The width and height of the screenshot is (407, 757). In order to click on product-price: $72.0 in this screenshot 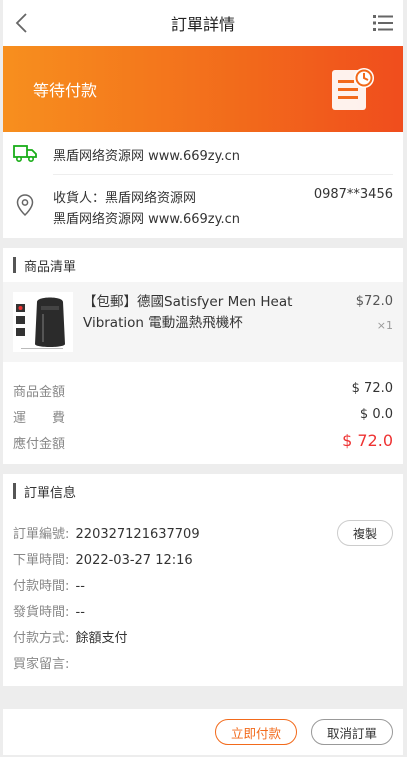, I will do `click(374, 301)`.